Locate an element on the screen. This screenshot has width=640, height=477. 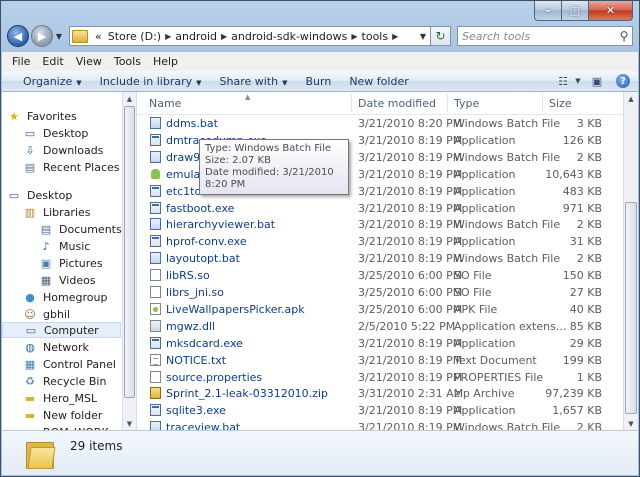
burn-button: Burn is located at coordinates (318, 81).